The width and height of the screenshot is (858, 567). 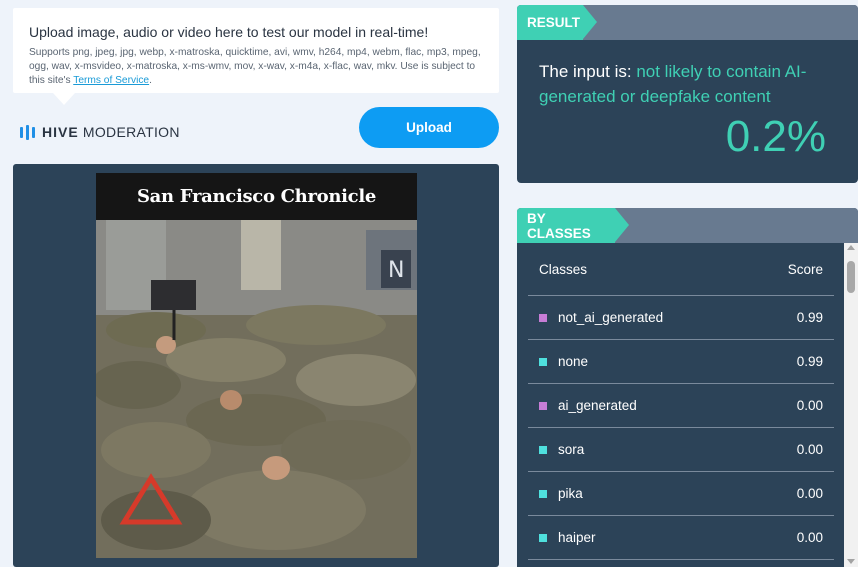 What do you see at coordinates (131, 132) in the screenshot?
I see `logo-product: MODERATION` at bounding box center [131, 132].